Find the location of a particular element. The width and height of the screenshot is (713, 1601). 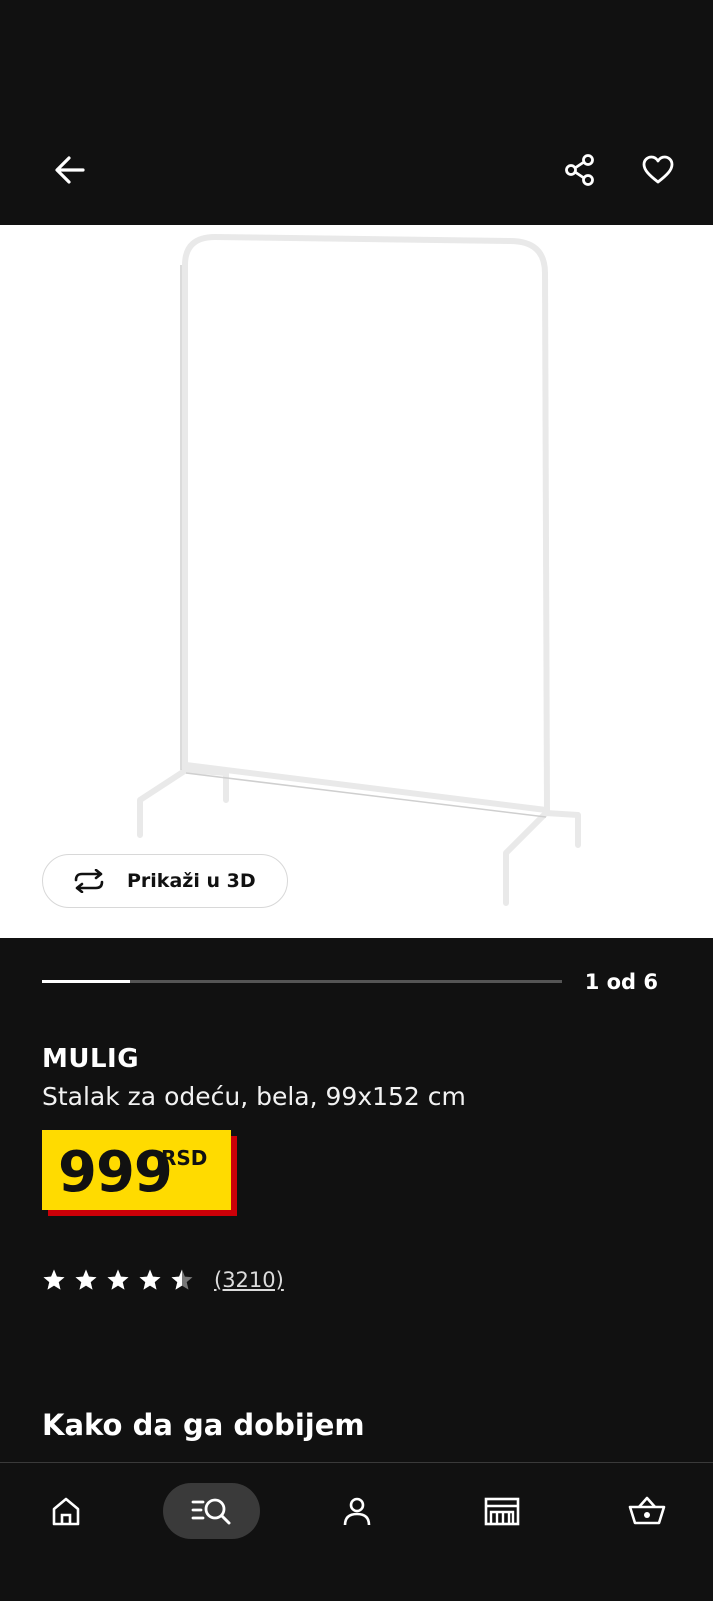

heart-outline-icon is located at coordinates (658, 169).